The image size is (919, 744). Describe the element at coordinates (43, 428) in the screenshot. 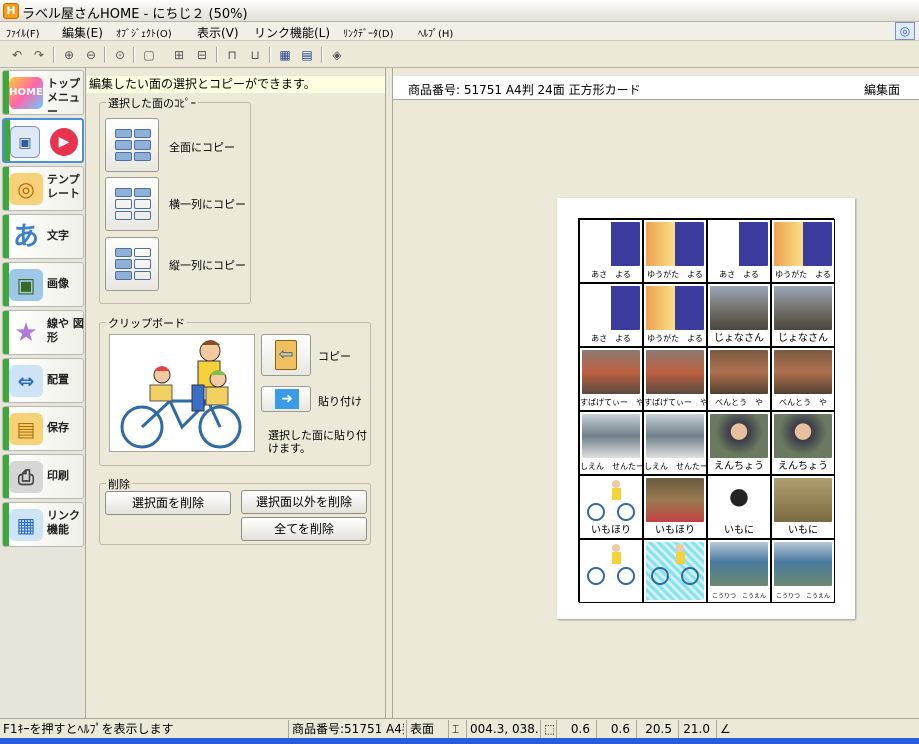

I see `sidebar-item-save: ▤ 保存` at that location.